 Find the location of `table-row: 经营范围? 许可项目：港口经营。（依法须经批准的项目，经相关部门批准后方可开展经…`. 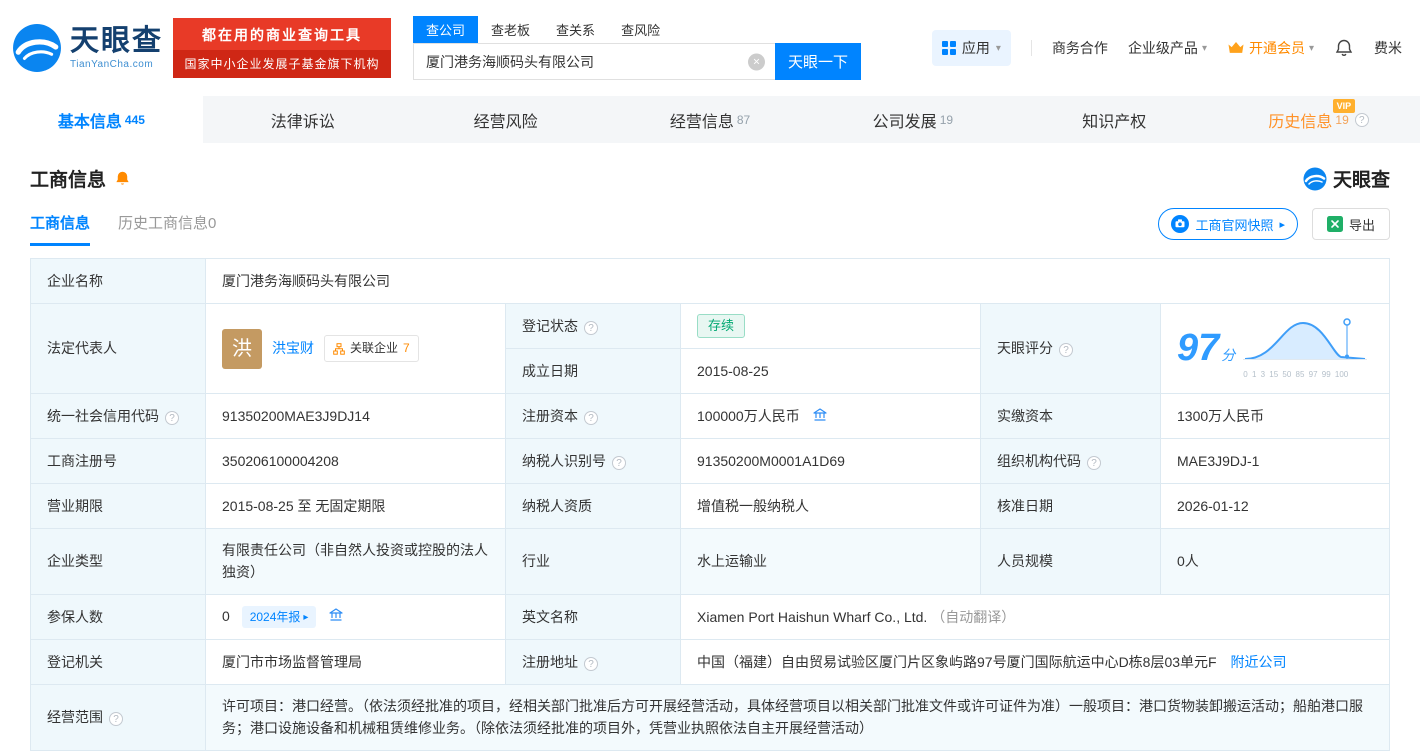

table-row: 经营范围? 许可项目：港口经营。（依法须经批准的项目，经相关部门批准后方可开展经… is located at coordinates (710, 717).